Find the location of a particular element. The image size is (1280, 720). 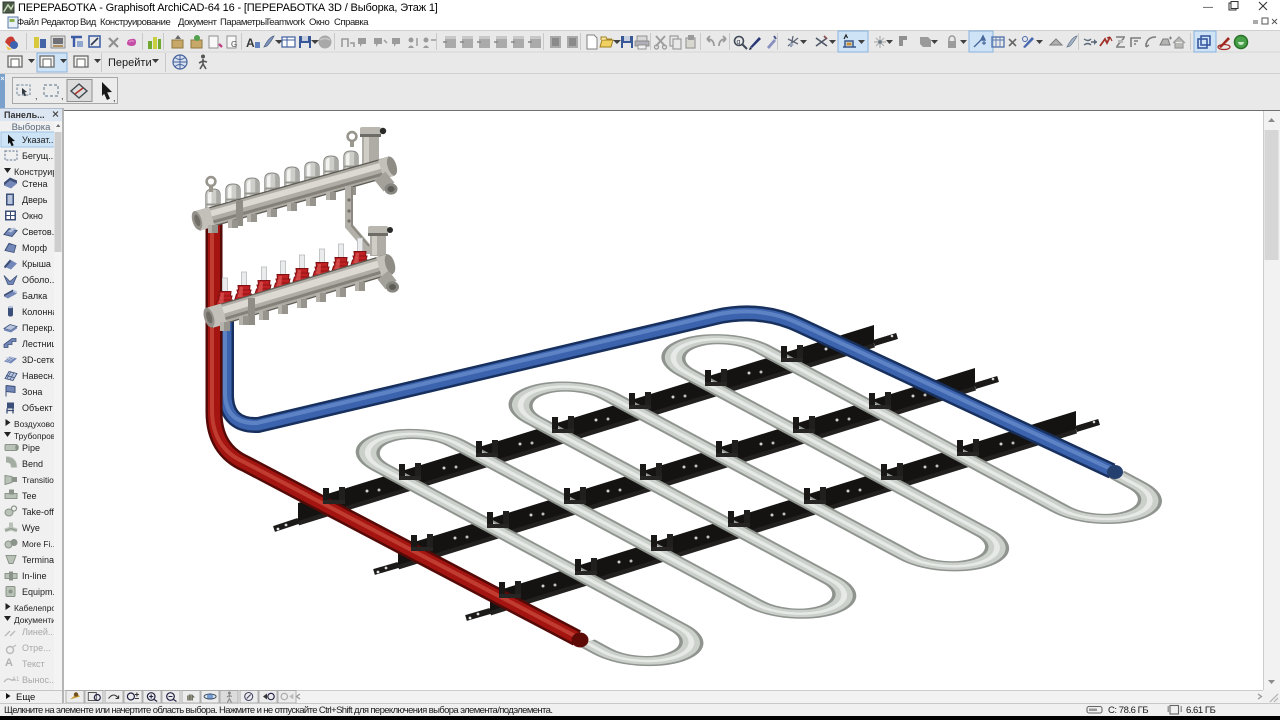

svg-text: Transition is located at coordinates (40, 480).